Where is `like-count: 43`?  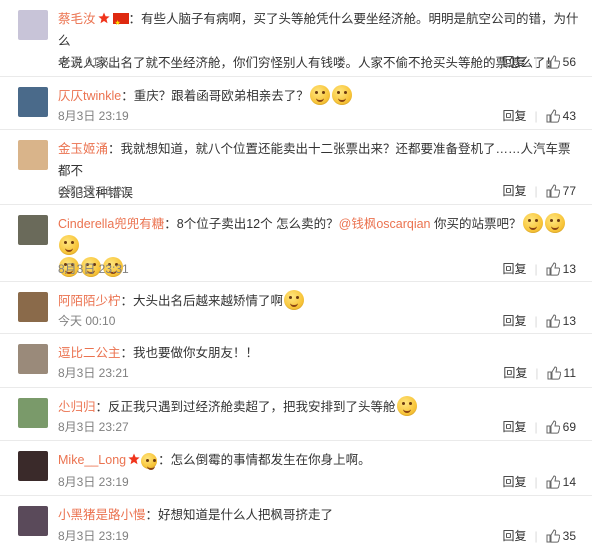
like-count: 43 is located at coordinates (569, 116).